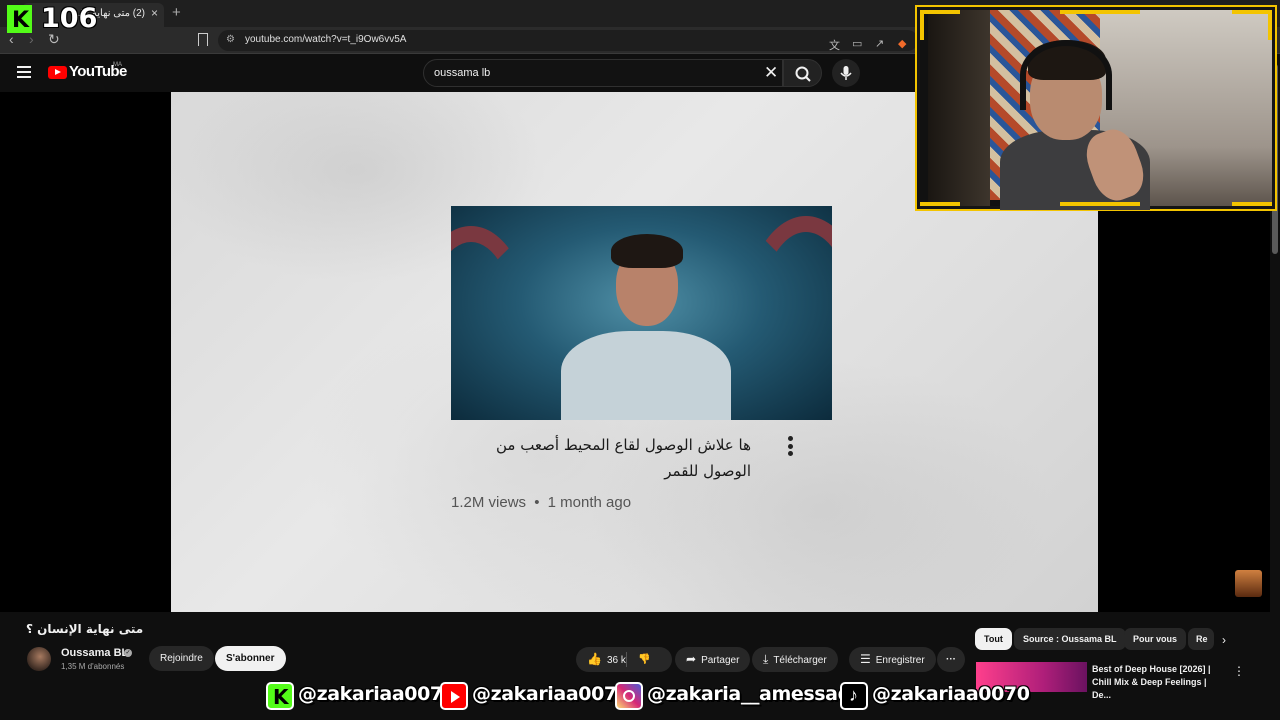  I want to click on brave-shield-icon: ◆, so click(902, 43).